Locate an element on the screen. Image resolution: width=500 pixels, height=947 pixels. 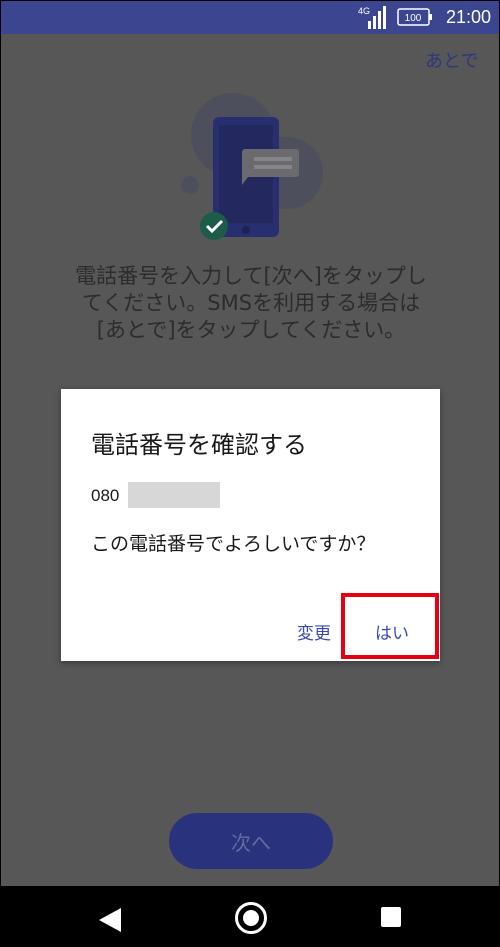
masked-phone-number is located at coordinates (174, 495).